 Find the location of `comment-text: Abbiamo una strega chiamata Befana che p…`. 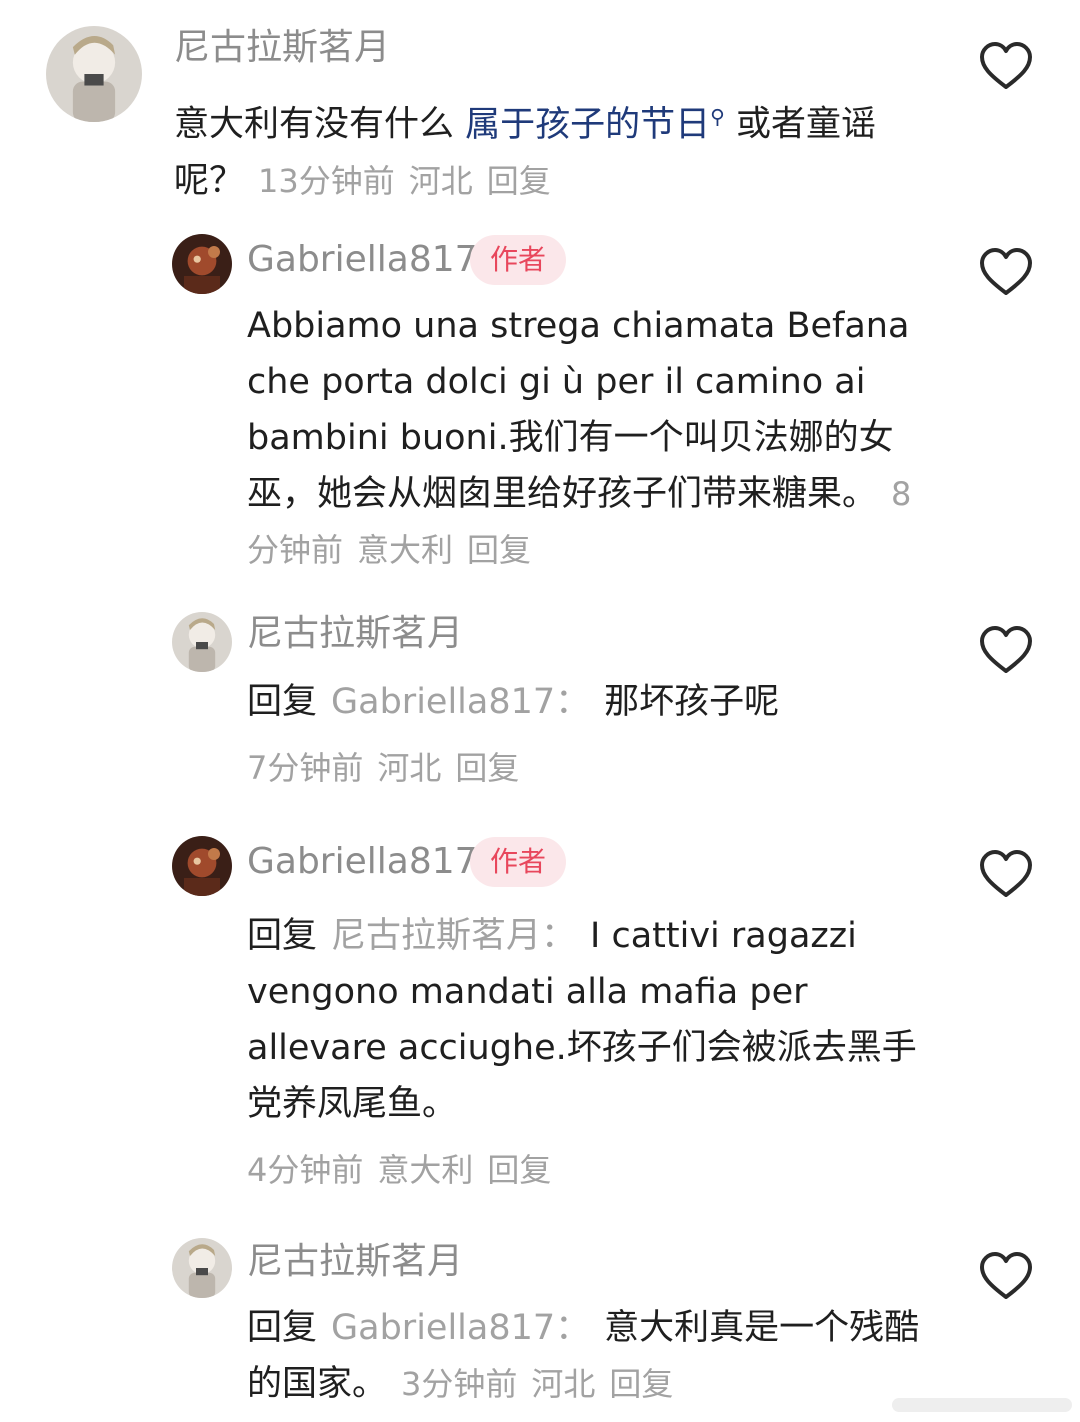

comment-text: Abbiamo una strega chiamata Befana che p… is located at coordinates (587, 438).